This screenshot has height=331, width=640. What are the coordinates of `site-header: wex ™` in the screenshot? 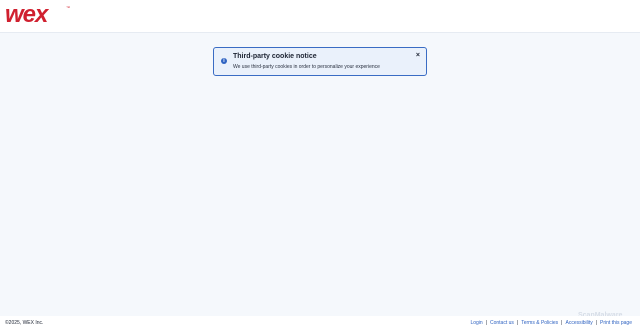 It's located at (320, 16).